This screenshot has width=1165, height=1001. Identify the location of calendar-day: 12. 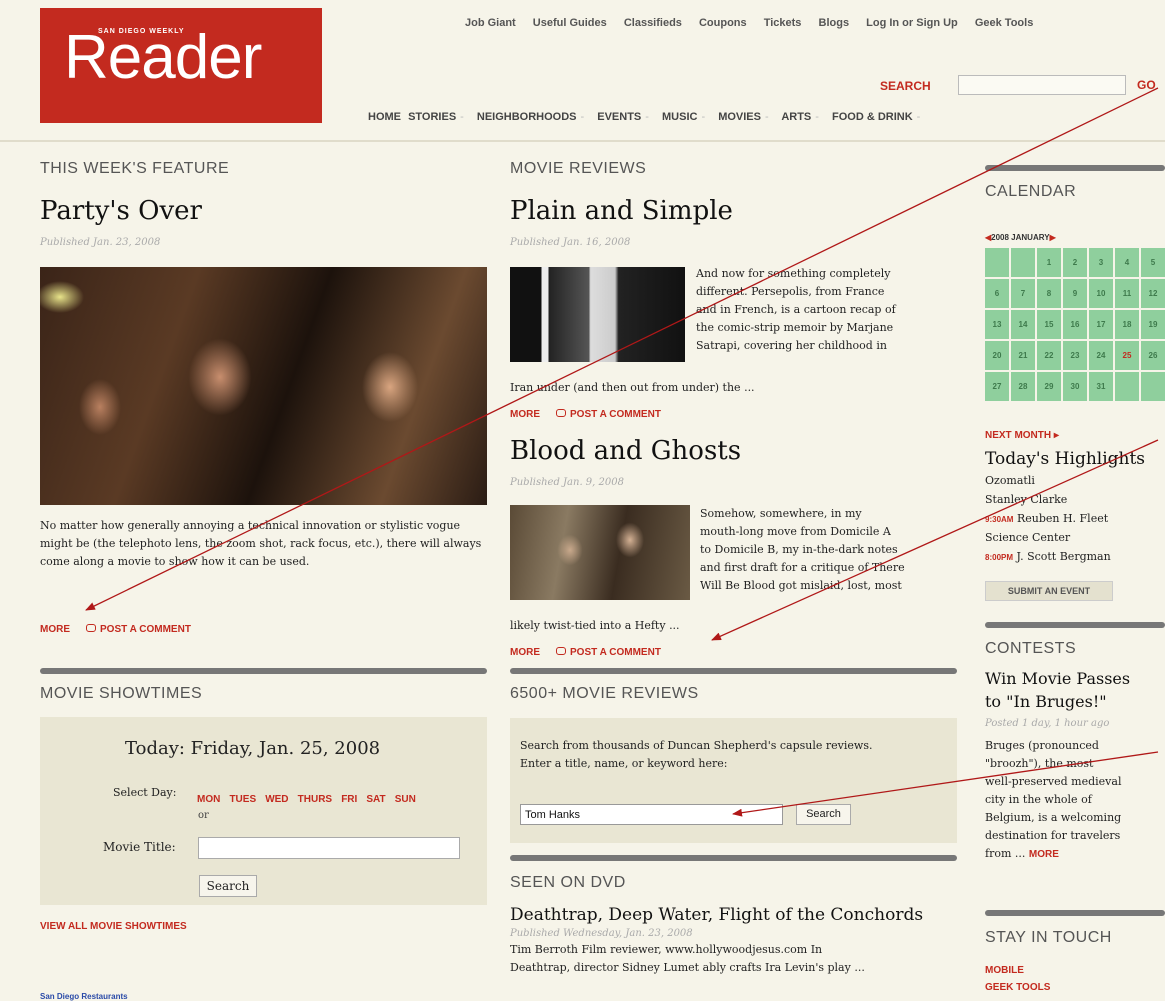
(1153, 293).